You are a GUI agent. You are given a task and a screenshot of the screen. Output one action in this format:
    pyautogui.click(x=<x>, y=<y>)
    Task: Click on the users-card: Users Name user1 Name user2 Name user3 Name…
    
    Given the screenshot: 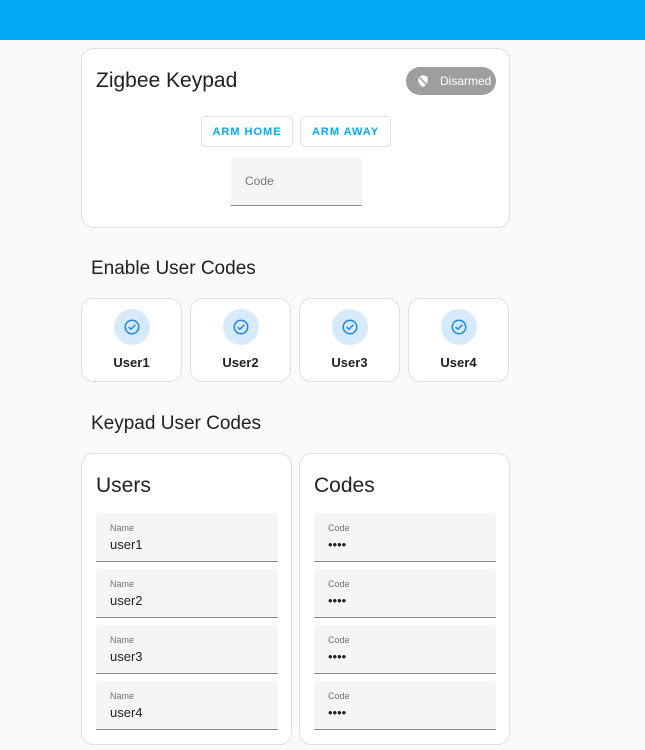 What is the action you would take?
    pyautogui.click(x=186, y=599)
    